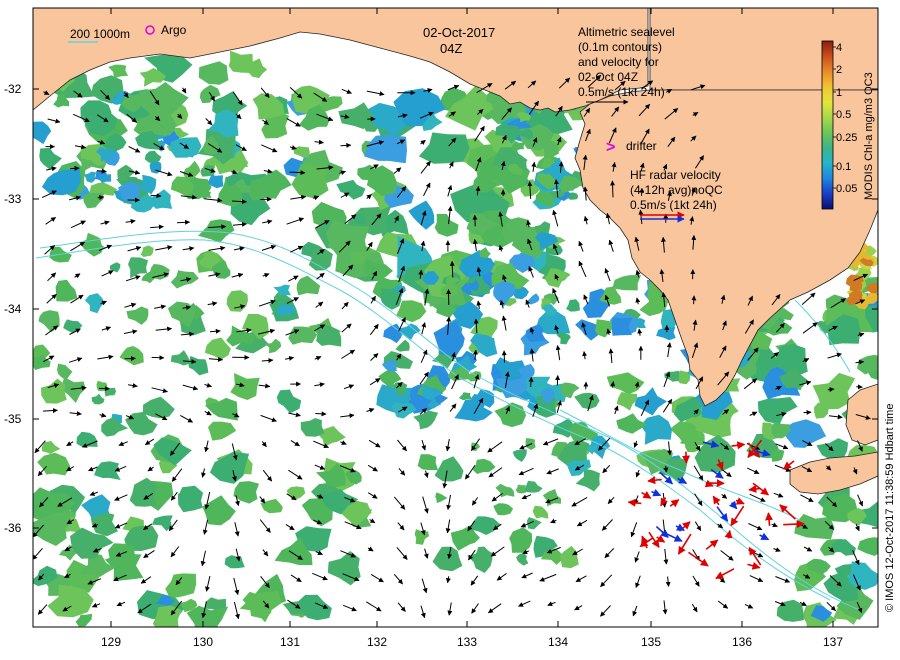 This screenshot has width=900, height=660. What do you see at coordinates (890, 508) in the screenshot?
I see `credit-text: © IMOS 12-Oct-2017 11:38:59 Hdbart time` at bounding box center [890, 508].